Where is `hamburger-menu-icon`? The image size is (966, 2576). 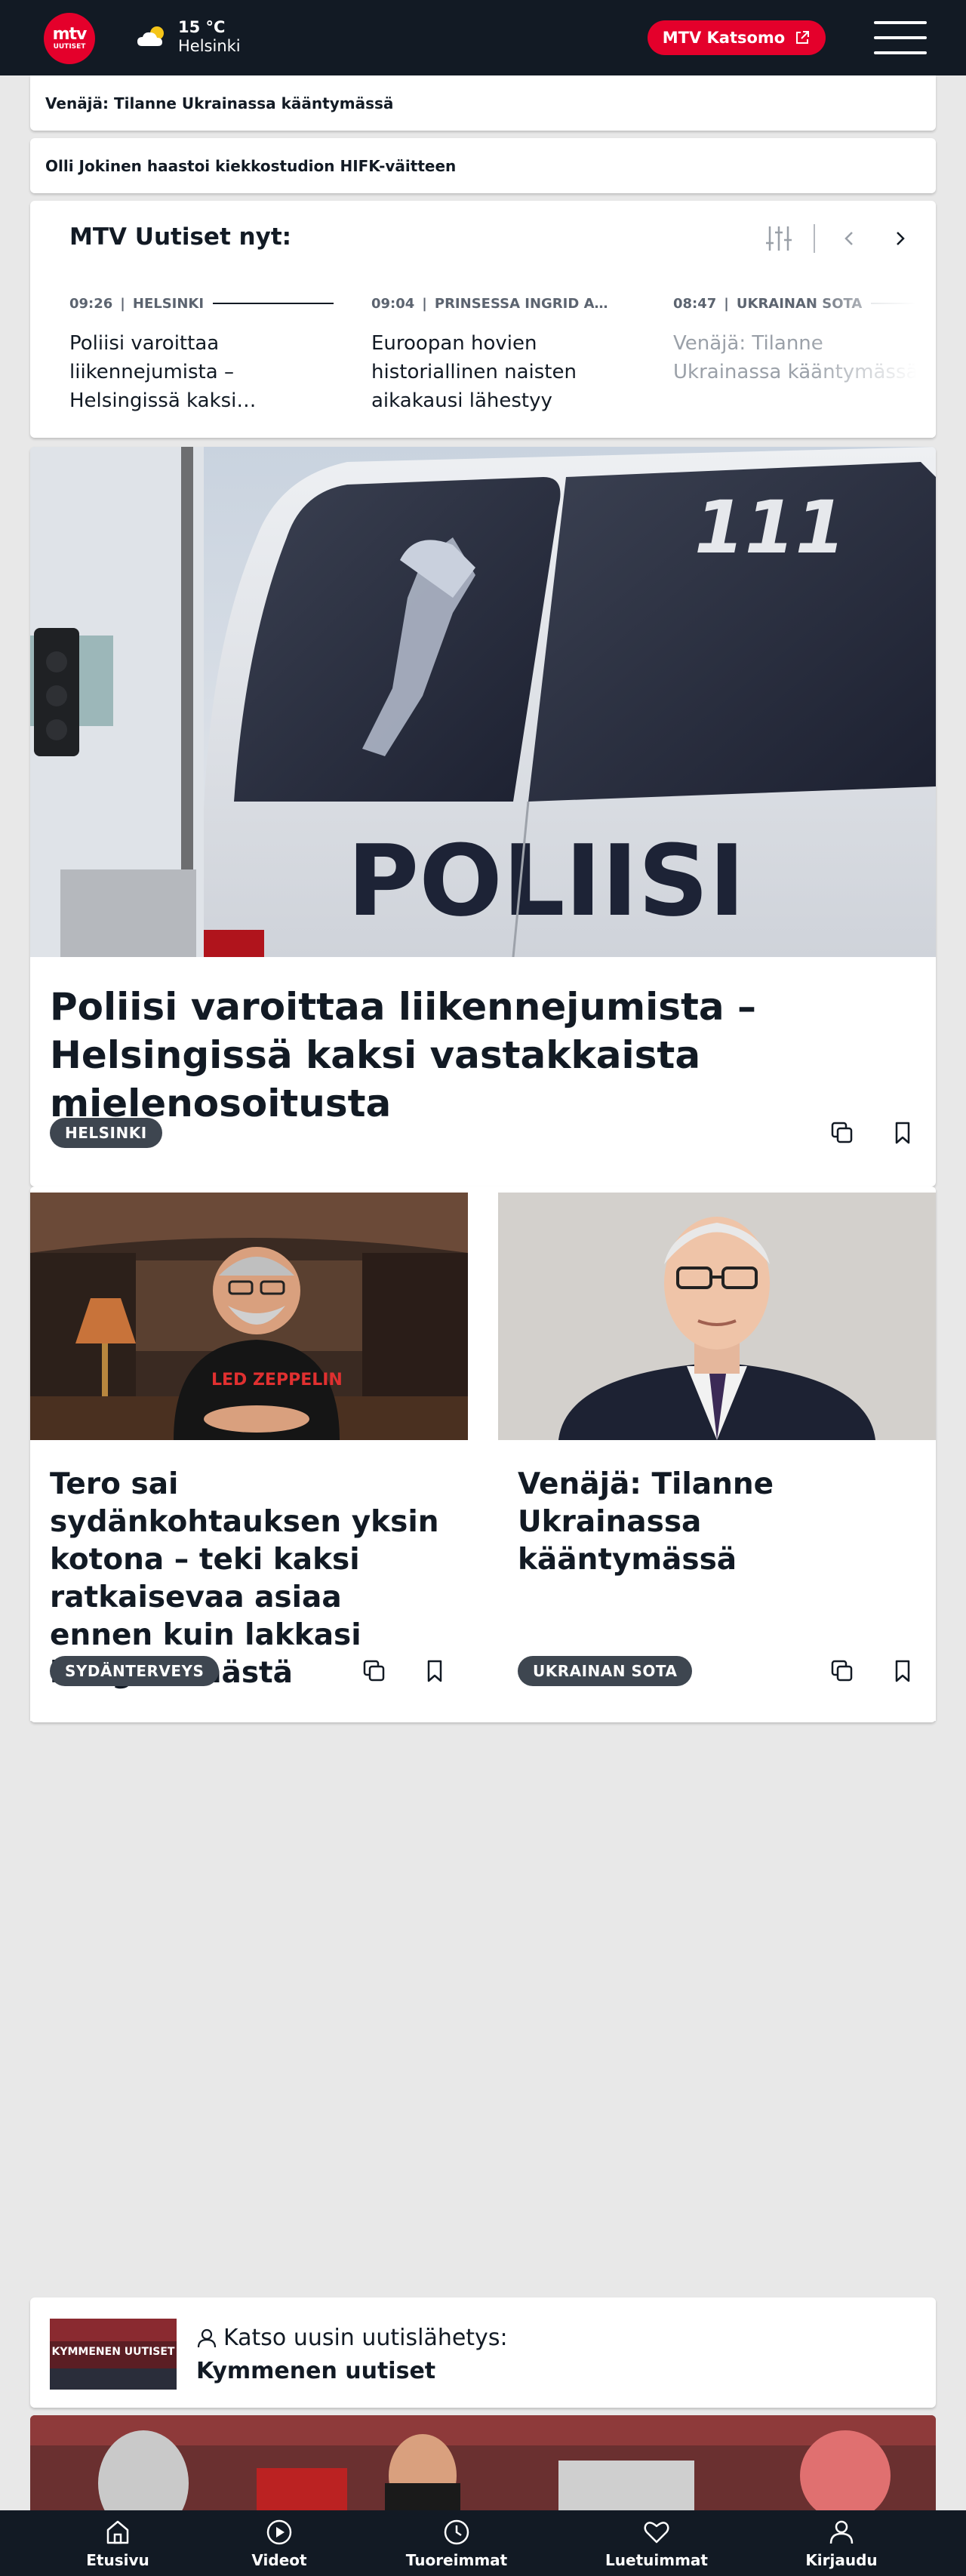 hamburger-menu-icon is located at coordinates (900, 37).